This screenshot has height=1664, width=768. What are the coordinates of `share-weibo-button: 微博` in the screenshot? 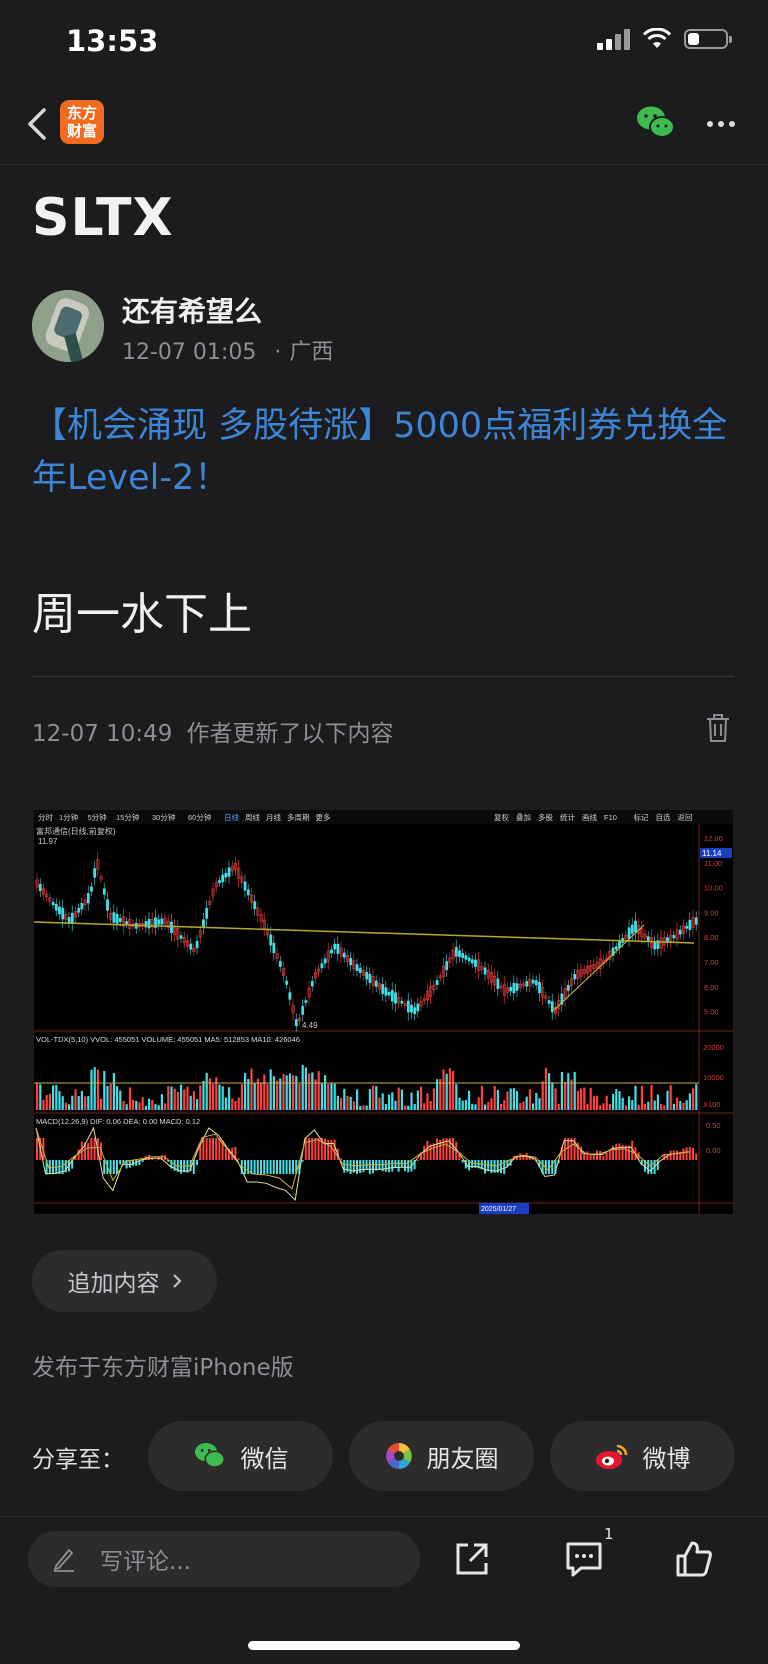 It's located at (642, 1456).